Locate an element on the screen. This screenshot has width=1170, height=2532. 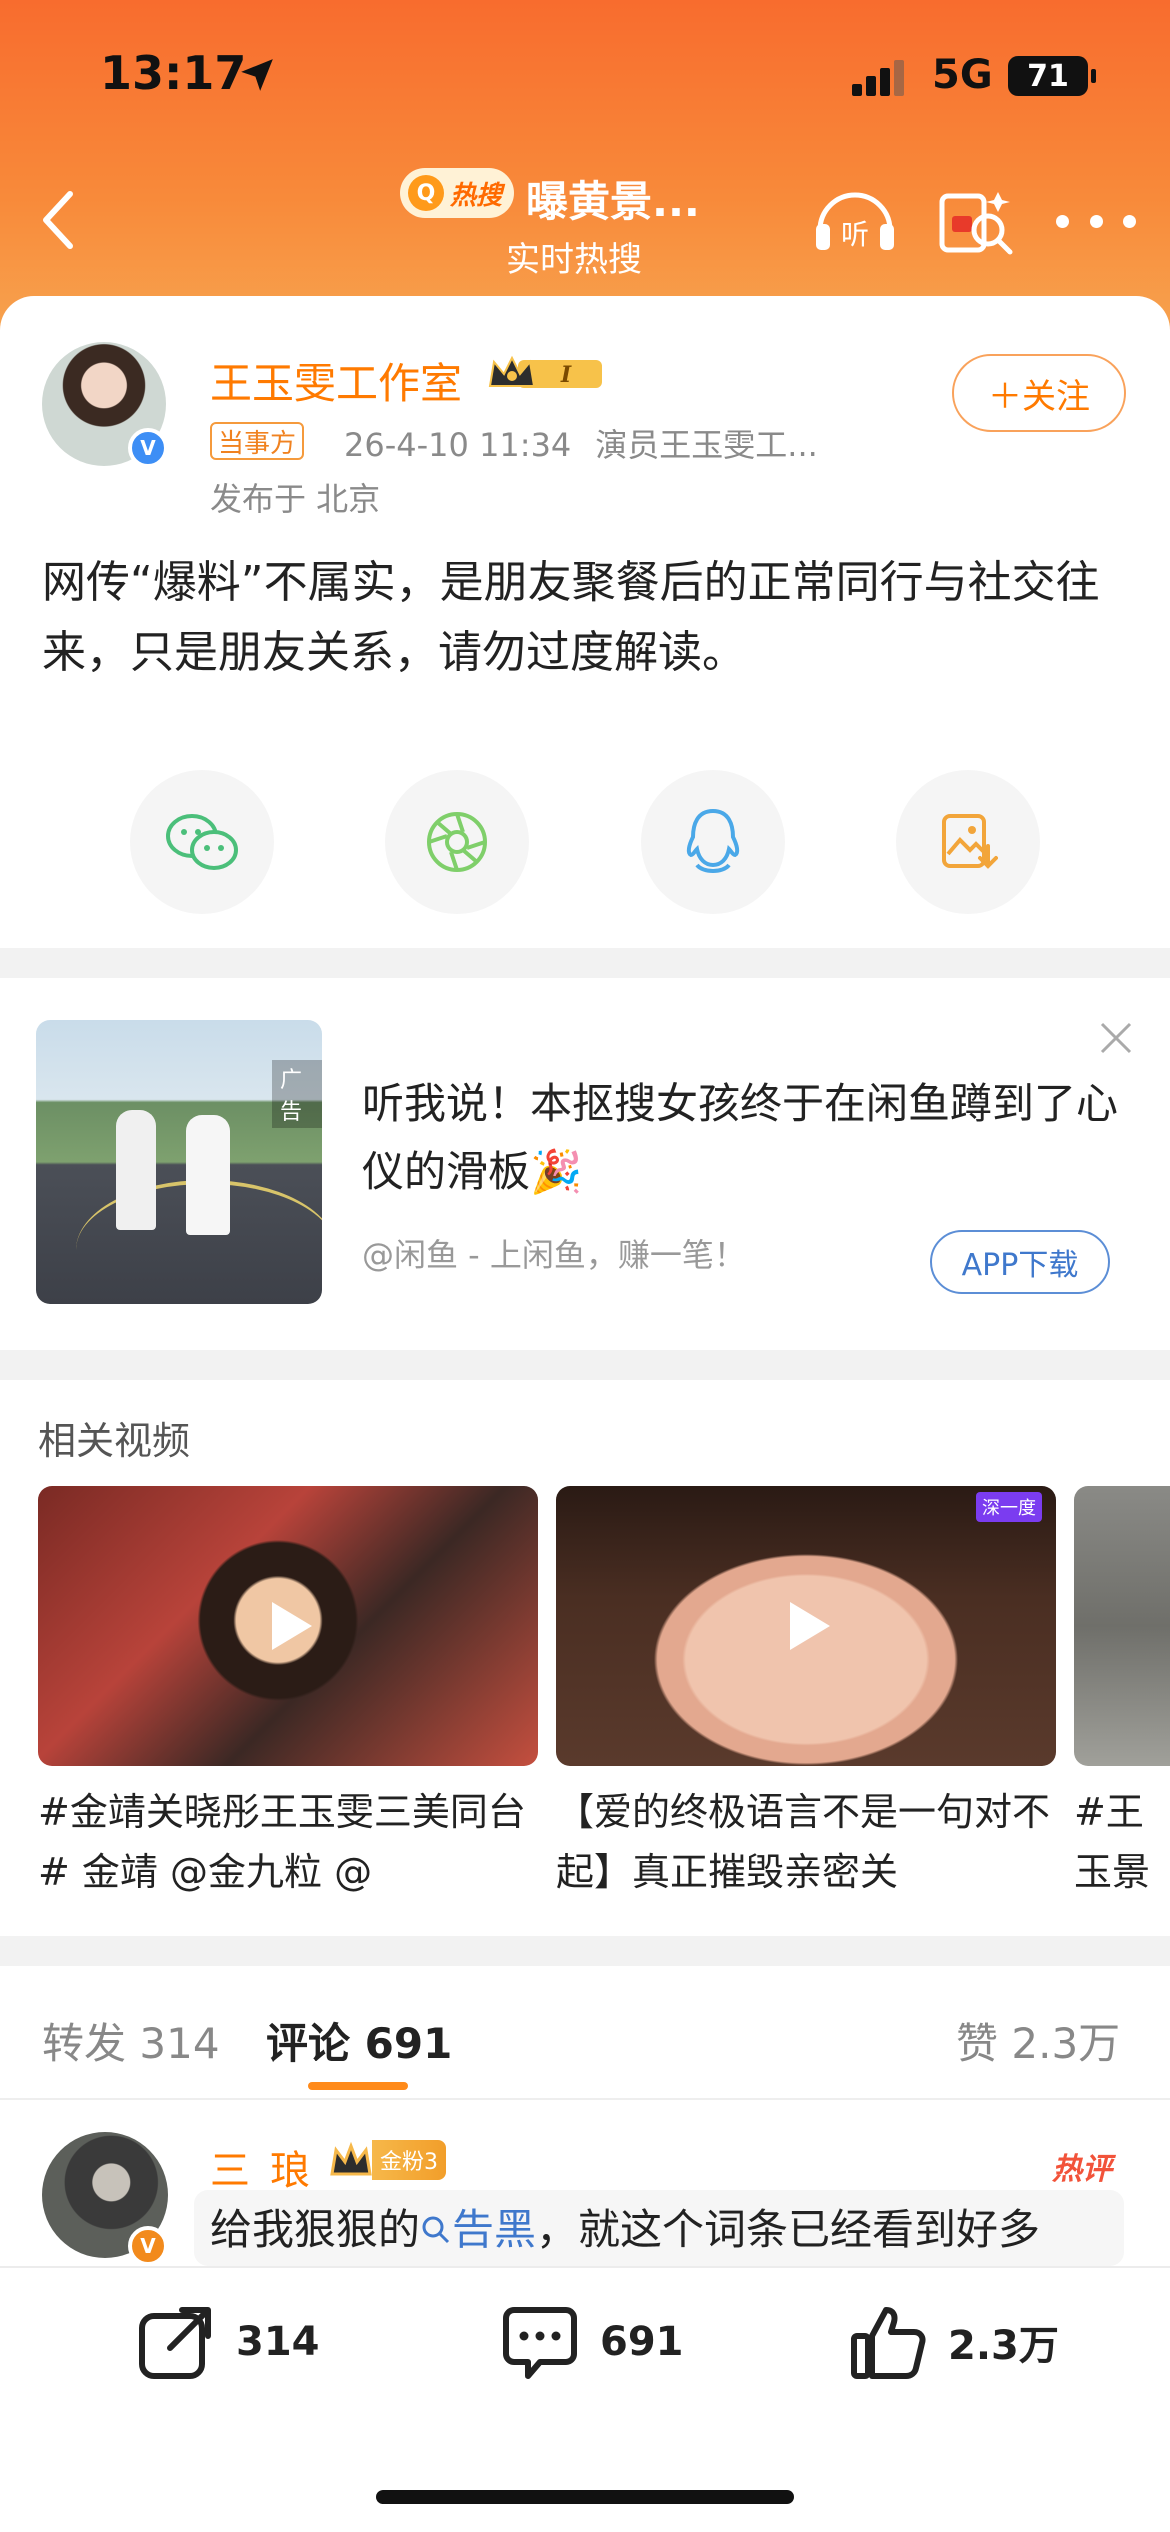
ad-source: @闲鱼 - 上闲鱼，赚一笔！ is located at coordinates (554, 1255).